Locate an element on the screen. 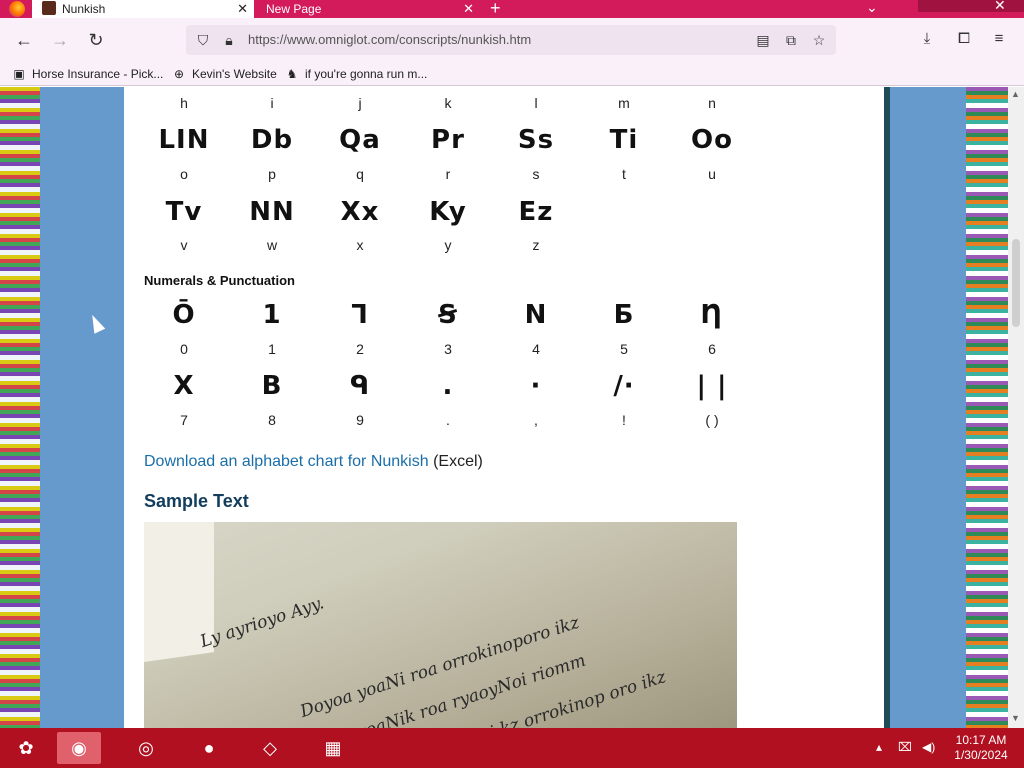 This screenshot has width=1024, height=768. letter-label: k is located at coordinates (448, 103).